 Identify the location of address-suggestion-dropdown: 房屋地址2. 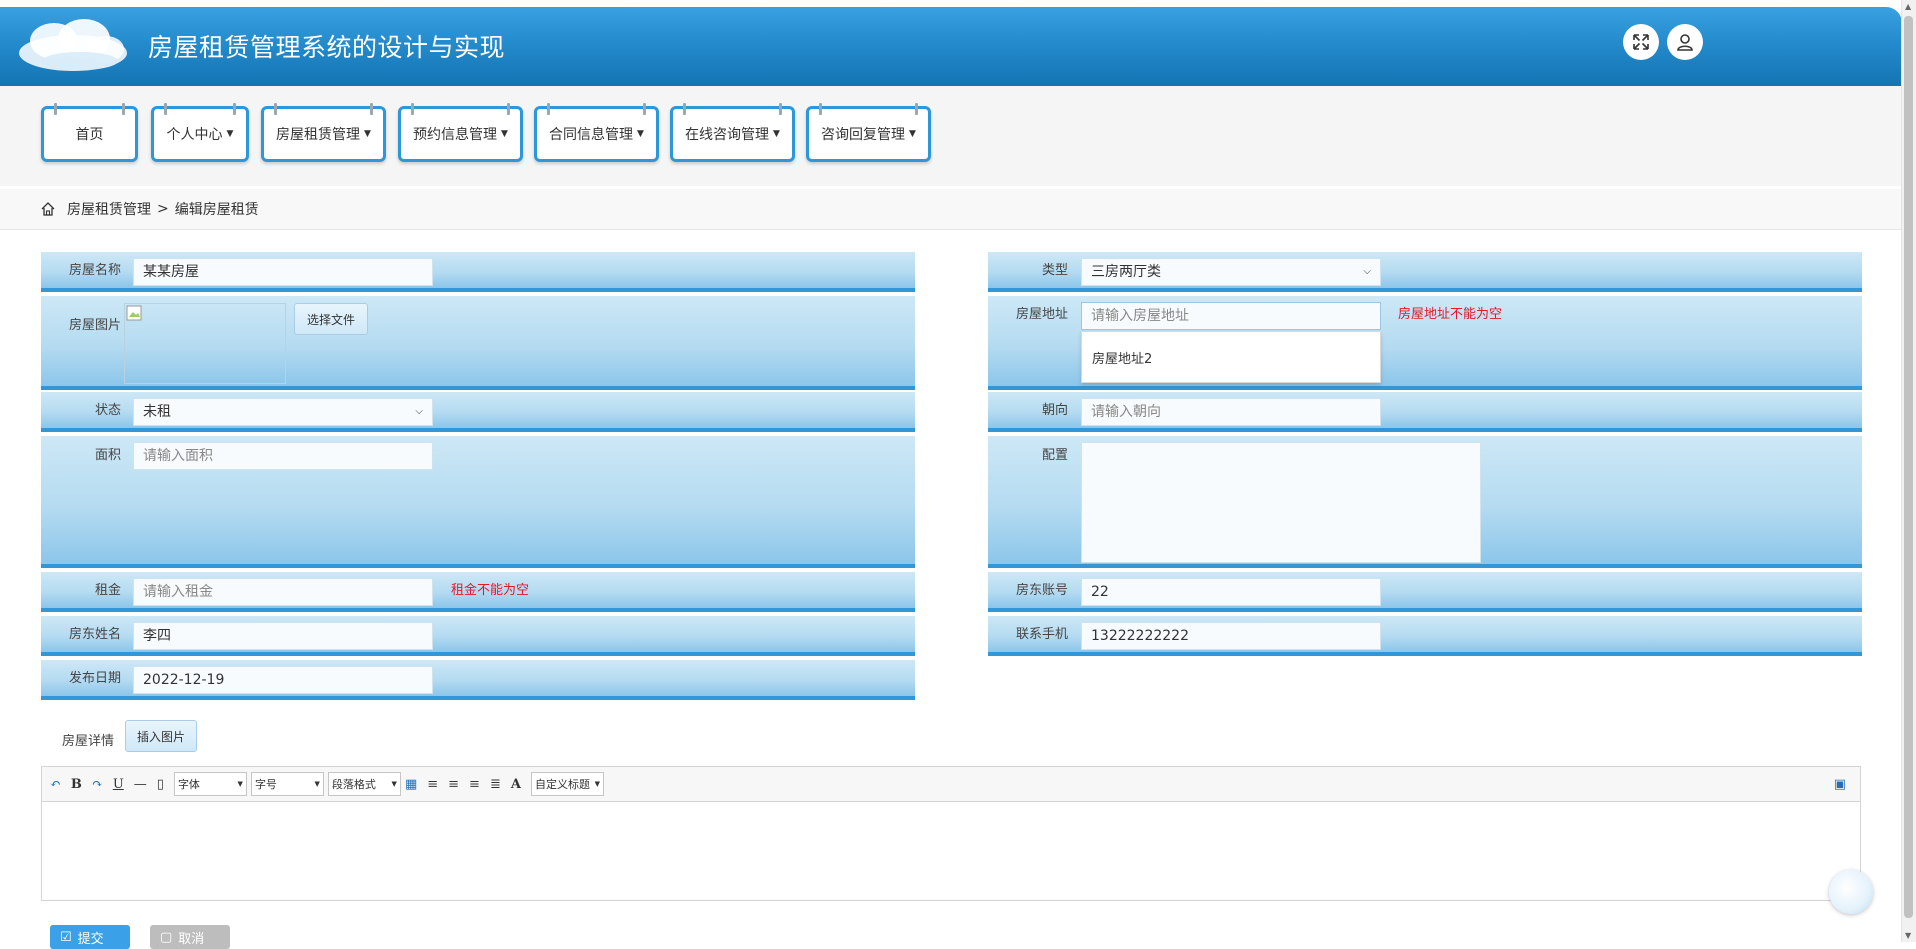
(1231, 357).